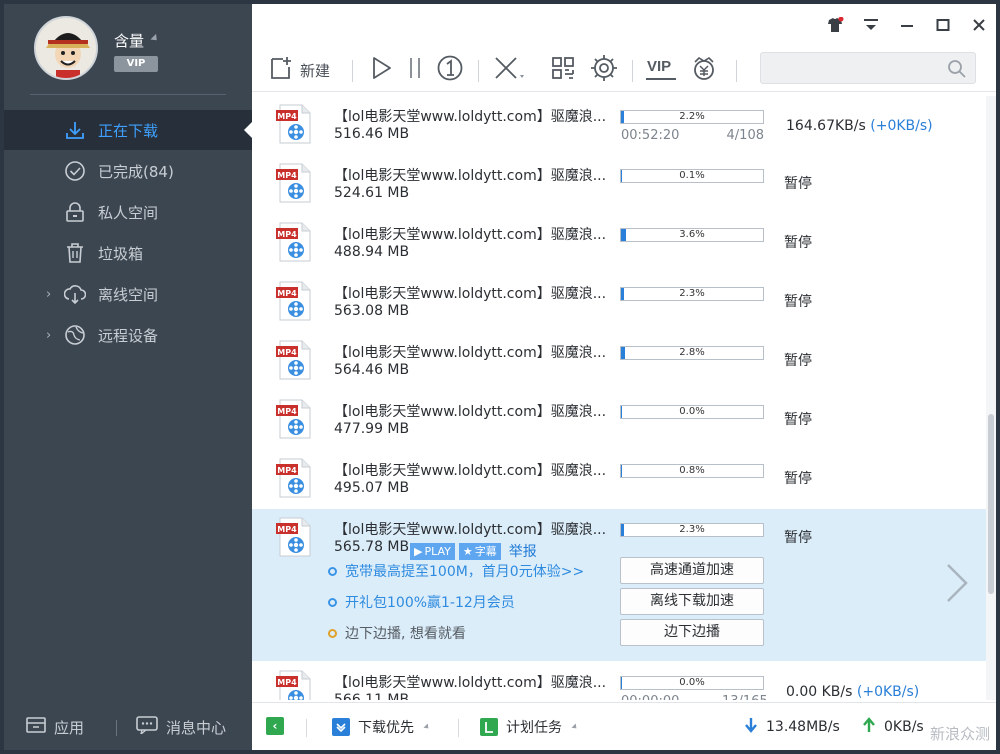  I want to click on delete-icon, so click(509, 70).